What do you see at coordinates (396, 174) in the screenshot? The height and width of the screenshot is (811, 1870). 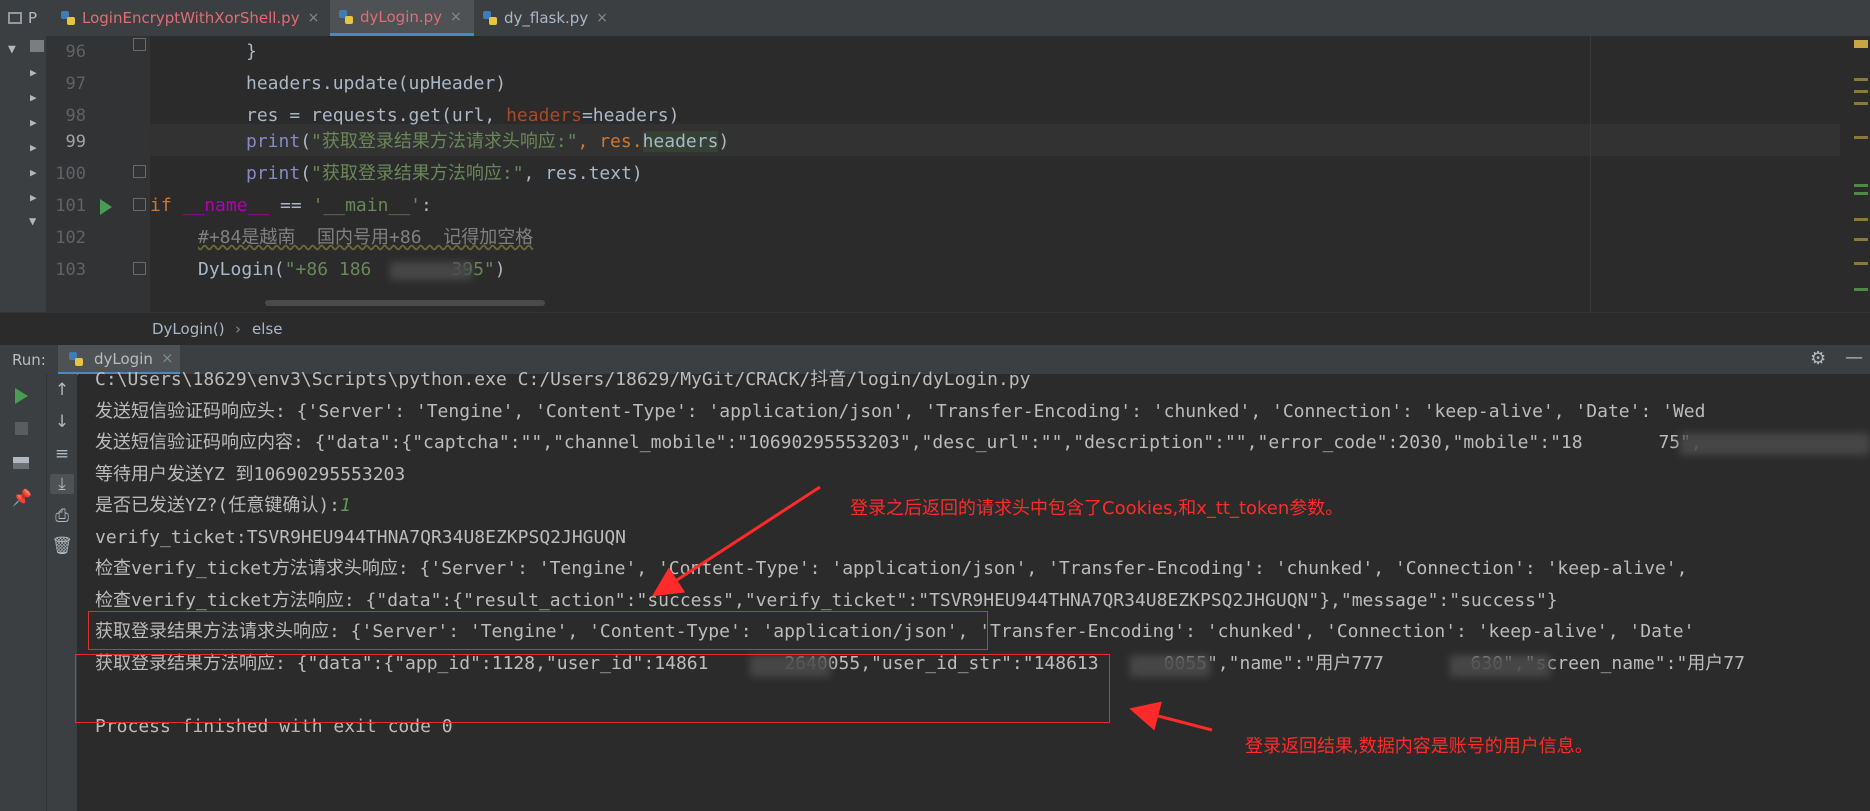 I see `code-line-100: print("获取登录结果方法响应:", res.text)` at bounding box center [396, 174].